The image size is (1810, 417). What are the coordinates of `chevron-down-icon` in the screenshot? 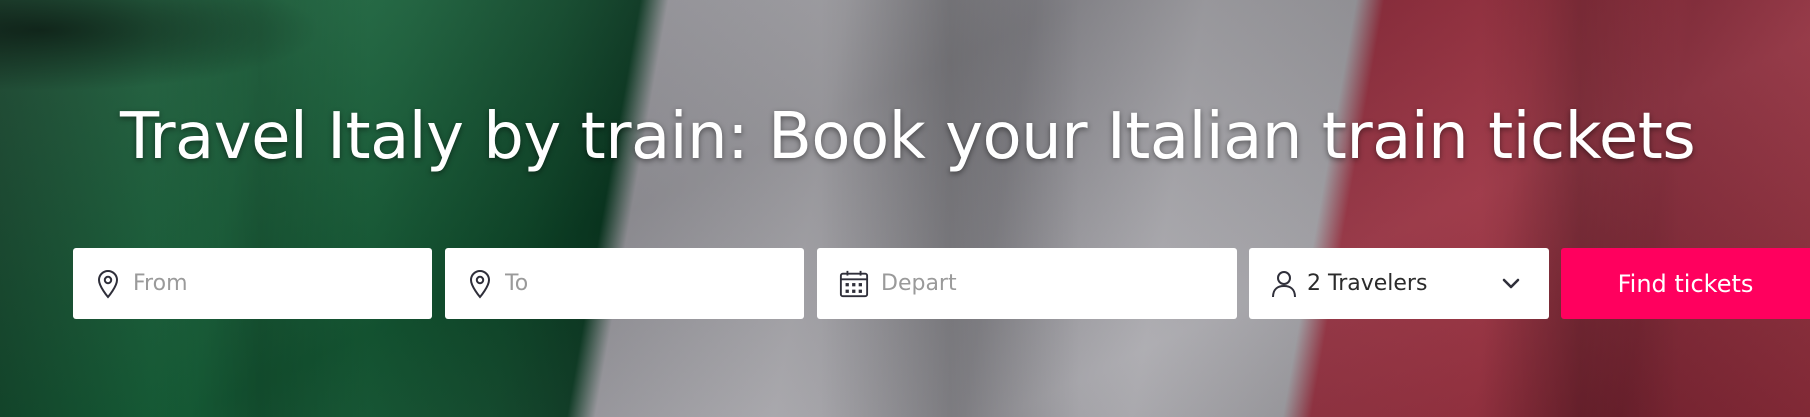 It's located at (1511, 284).